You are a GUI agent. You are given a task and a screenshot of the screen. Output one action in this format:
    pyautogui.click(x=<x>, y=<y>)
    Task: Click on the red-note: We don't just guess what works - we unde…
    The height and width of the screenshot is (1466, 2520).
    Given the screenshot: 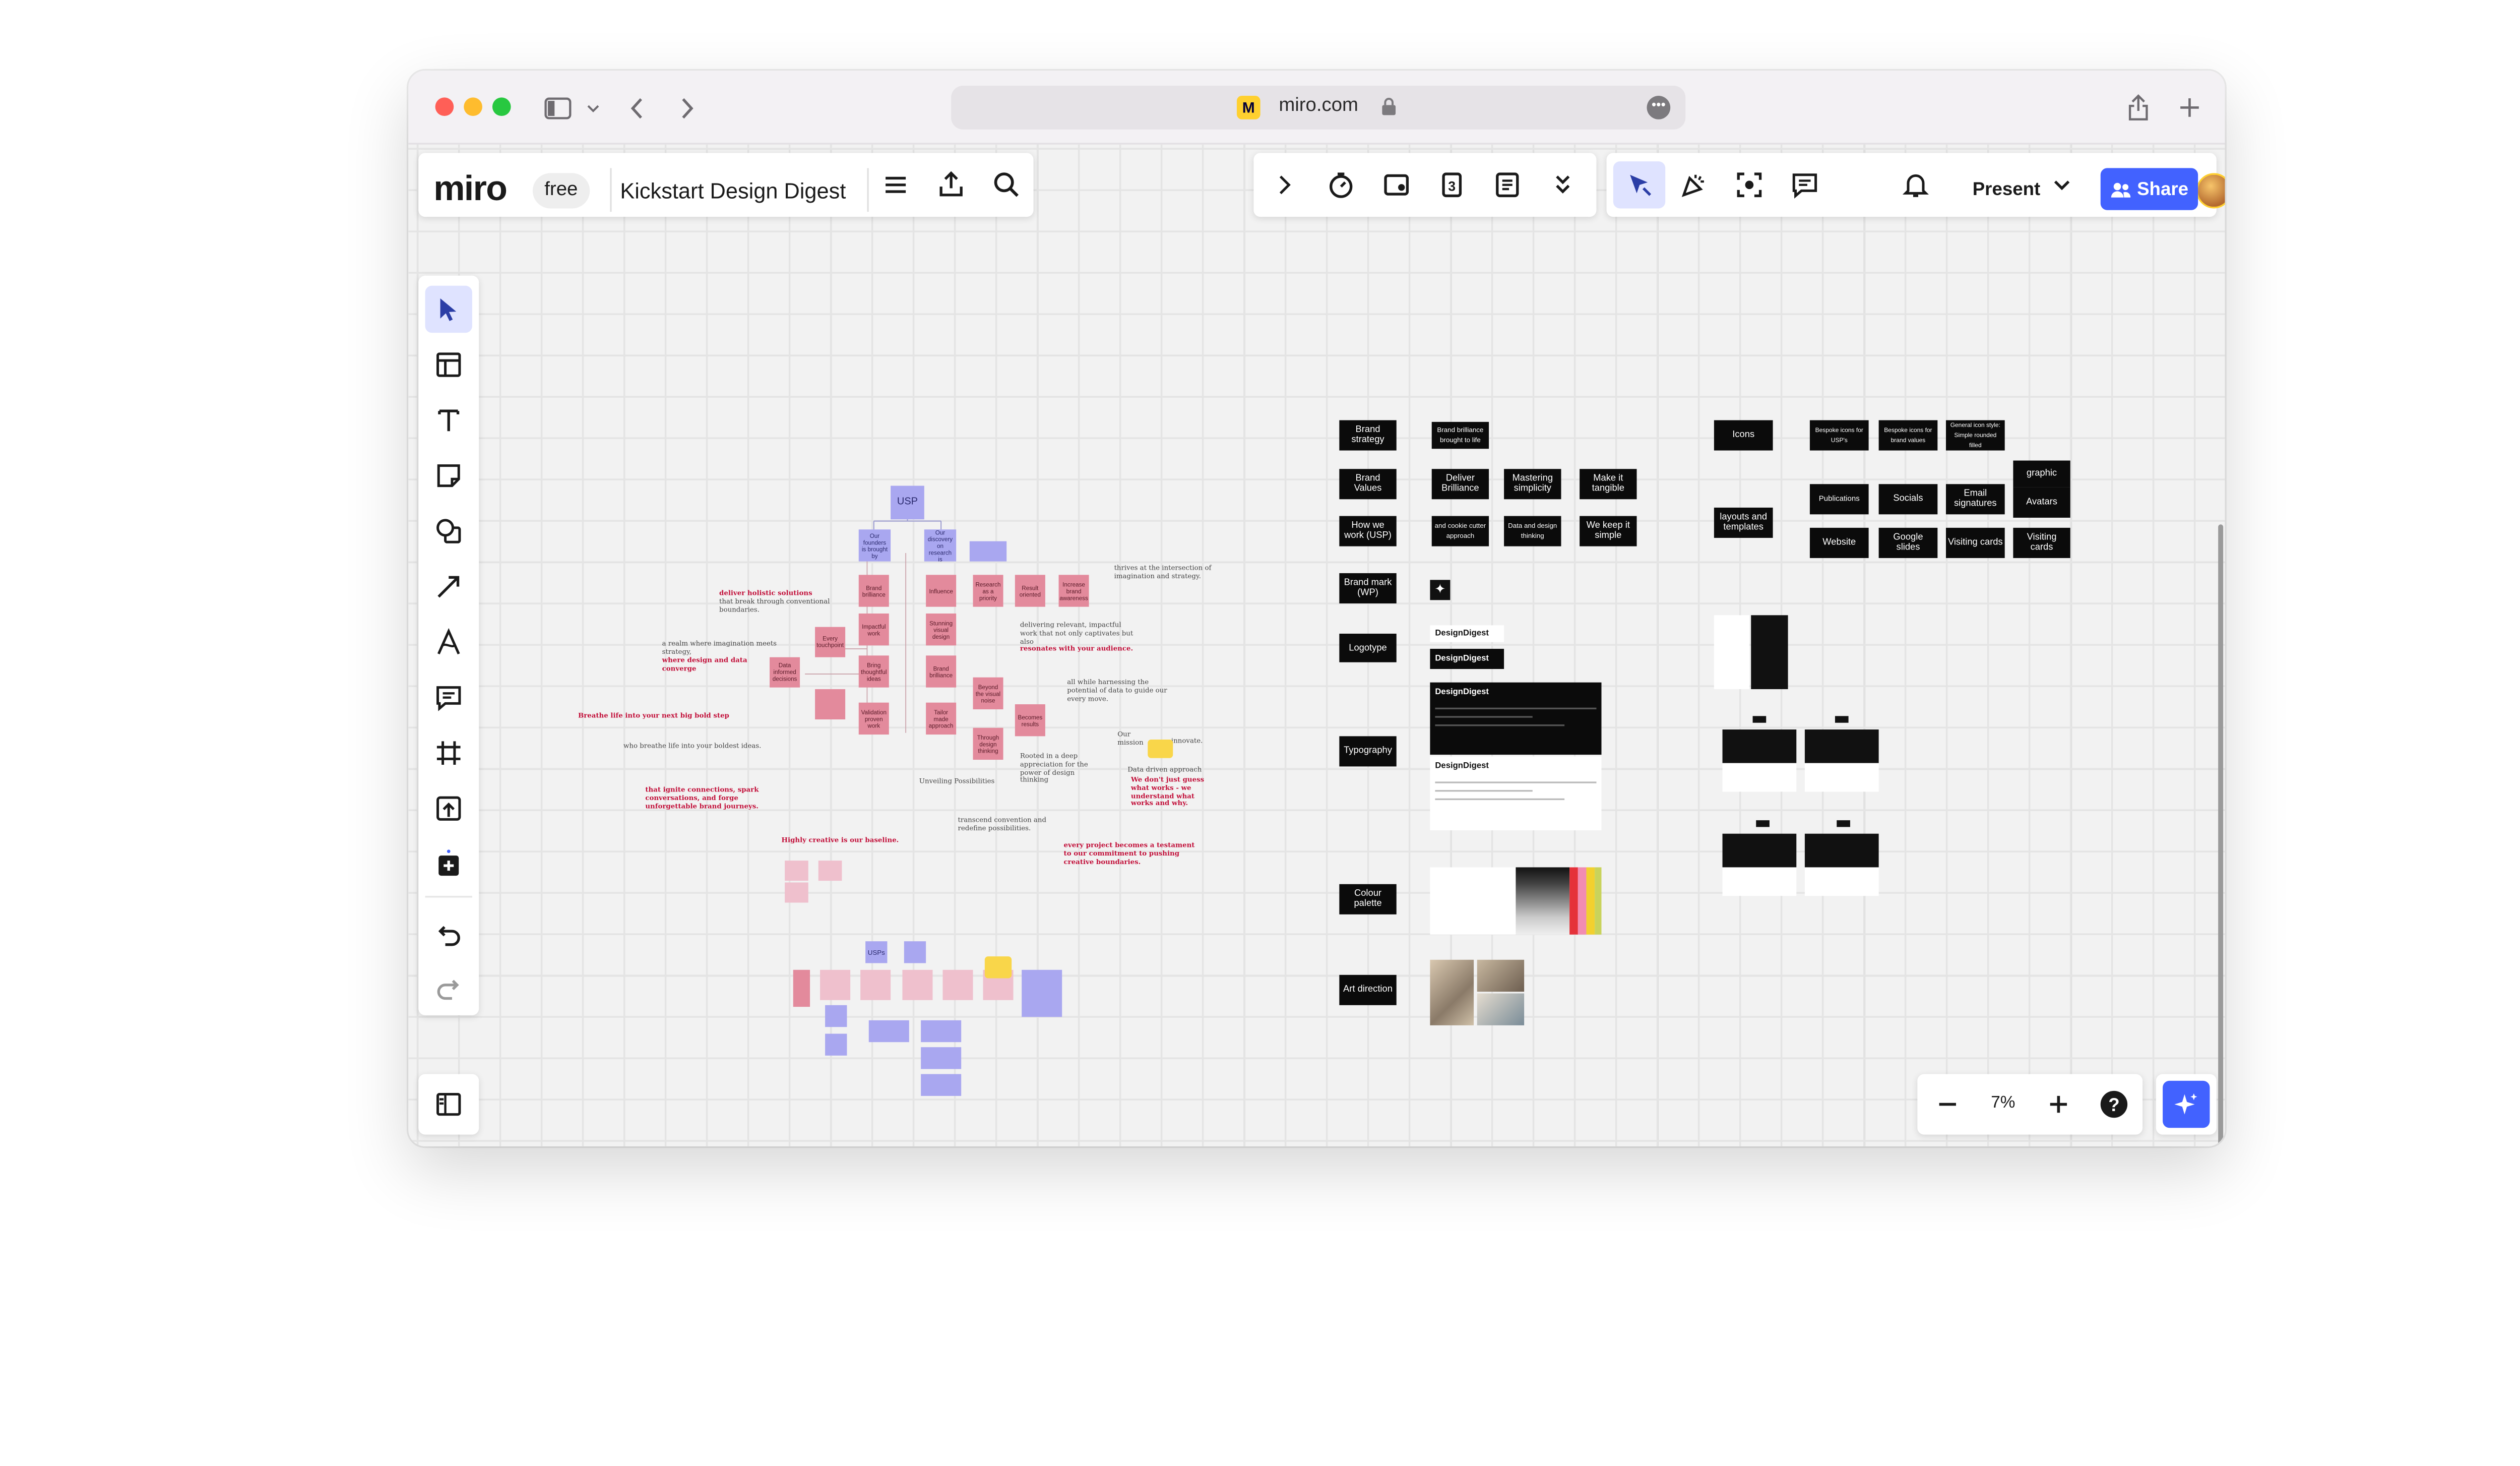 What is the action you would take?
    pyautogui.click(x=1171, y=792)
    